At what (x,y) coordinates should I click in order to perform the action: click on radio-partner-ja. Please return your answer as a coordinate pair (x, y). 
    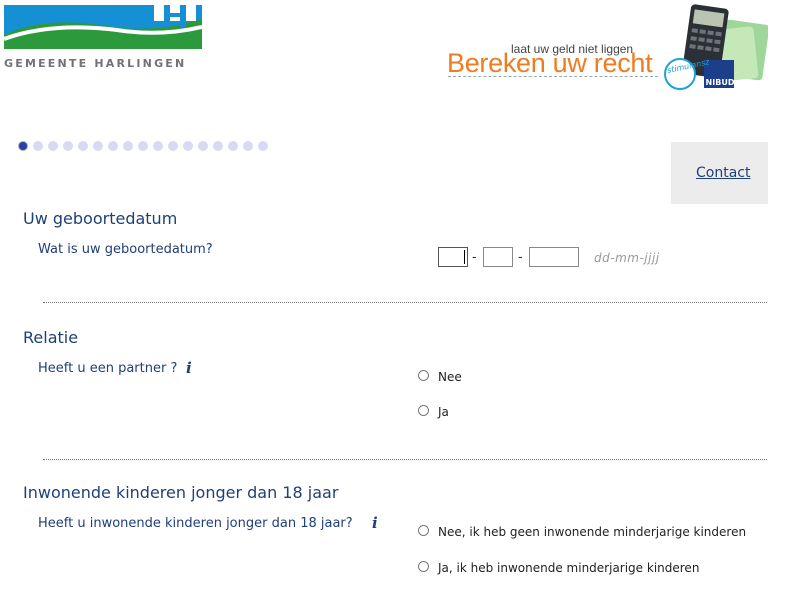
    Looking at the image, I should click on (423, 410).